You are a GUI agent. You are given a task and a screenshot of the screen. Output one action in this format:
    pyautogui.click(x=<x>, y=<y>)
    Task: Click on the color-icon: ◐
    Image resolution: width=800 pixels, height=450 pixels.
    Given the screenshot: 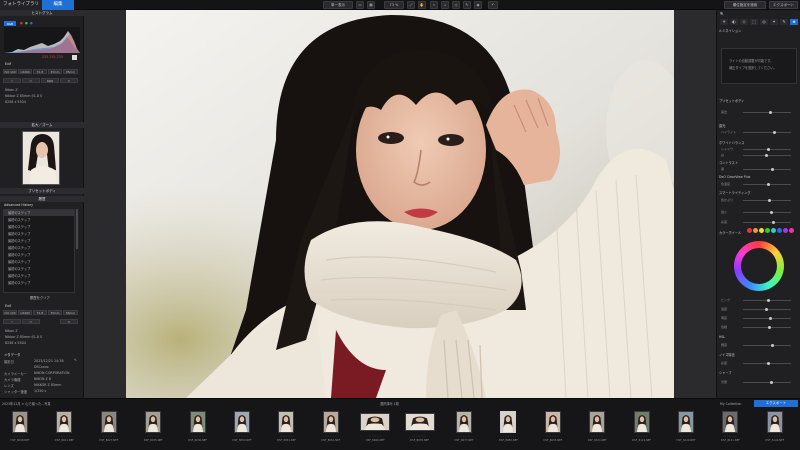 What is the action you would take?
    pyautogui.click(x=734, y=22)
    